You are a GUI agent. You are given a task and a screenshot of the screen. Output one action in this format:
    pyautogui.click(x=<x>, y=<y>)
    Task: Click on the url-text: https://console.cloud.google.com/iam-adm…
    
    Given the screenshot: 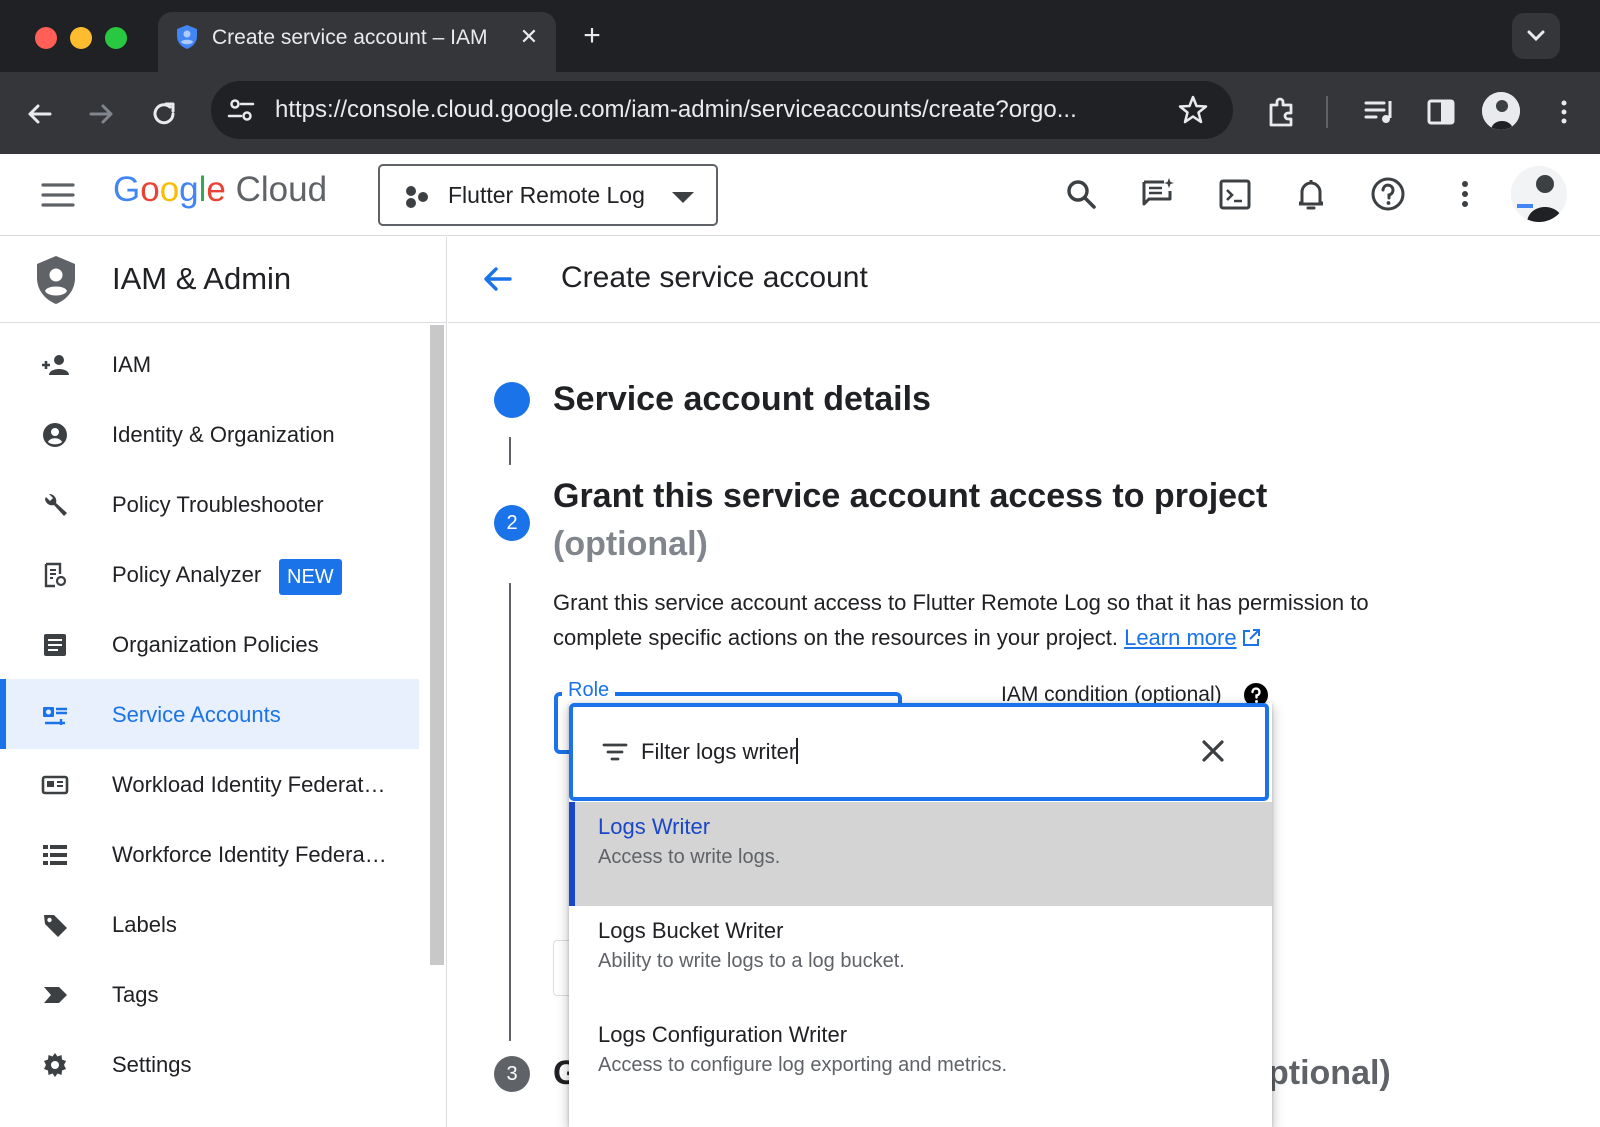 What is the action you would take?
    pyautogui.click(x=715, y=110)
    